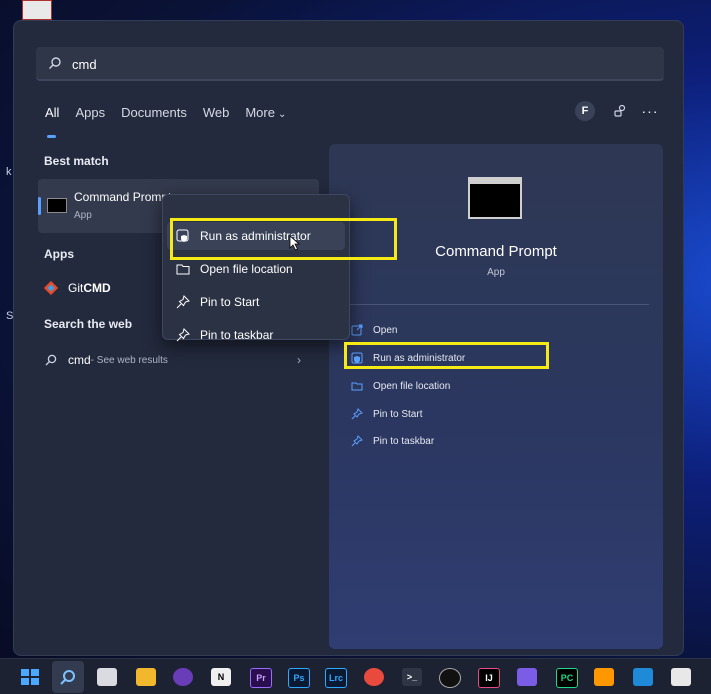  I want to click on action-label: Pin to taskbar, so click(404, 441).